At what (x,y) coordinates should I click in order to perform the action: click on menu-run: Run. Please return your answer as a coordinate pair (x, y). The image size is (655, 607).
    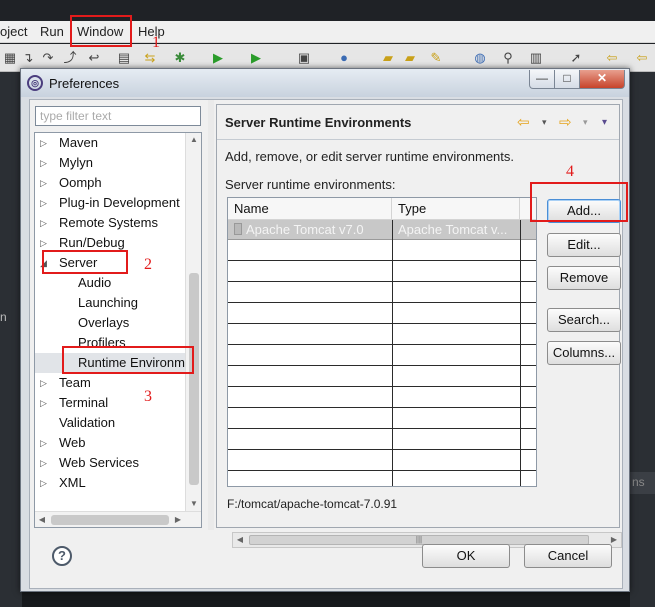
    Looking at the image, I should click on (52, 31).